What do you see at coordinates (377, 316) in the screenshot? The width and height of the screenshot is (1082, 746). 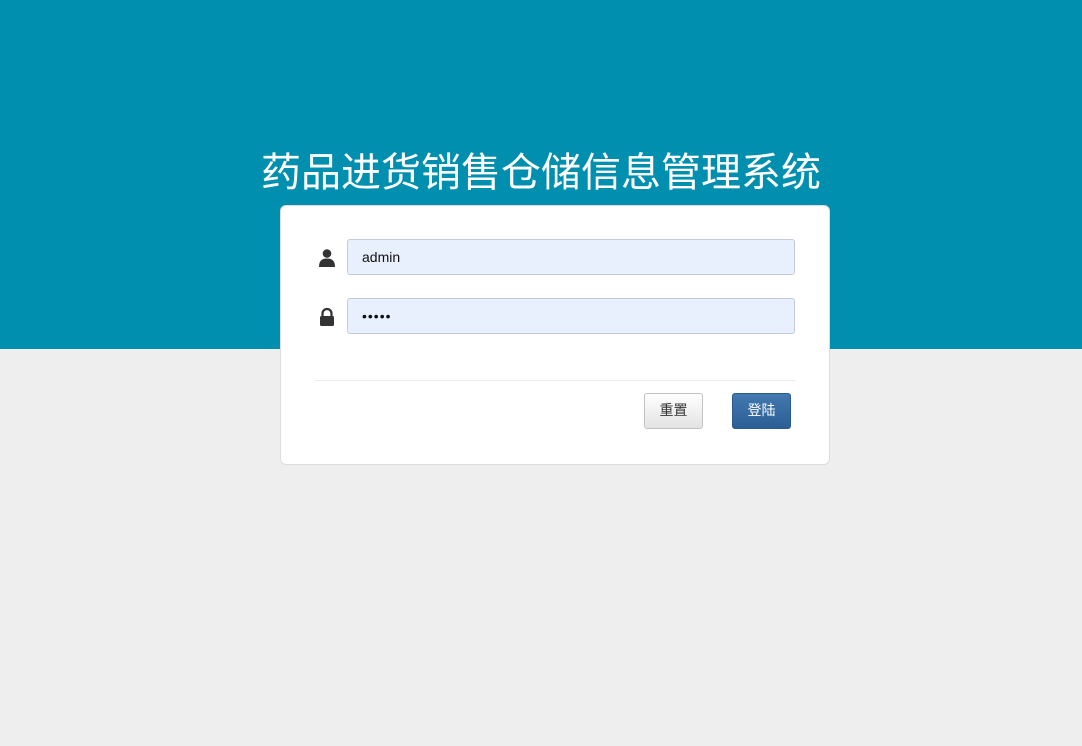 I see `password-value: •••••` at bounding box center [377, 316].